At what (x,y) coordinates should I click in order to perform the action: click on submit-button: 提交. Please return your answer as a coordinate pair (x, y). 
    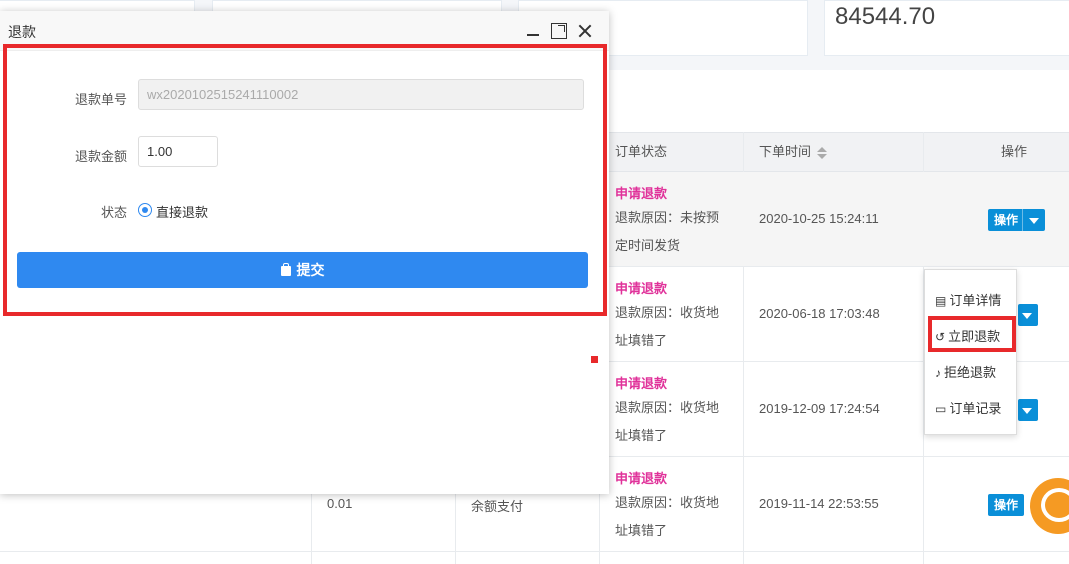
    Looking at the image, I should click on (302, 270).